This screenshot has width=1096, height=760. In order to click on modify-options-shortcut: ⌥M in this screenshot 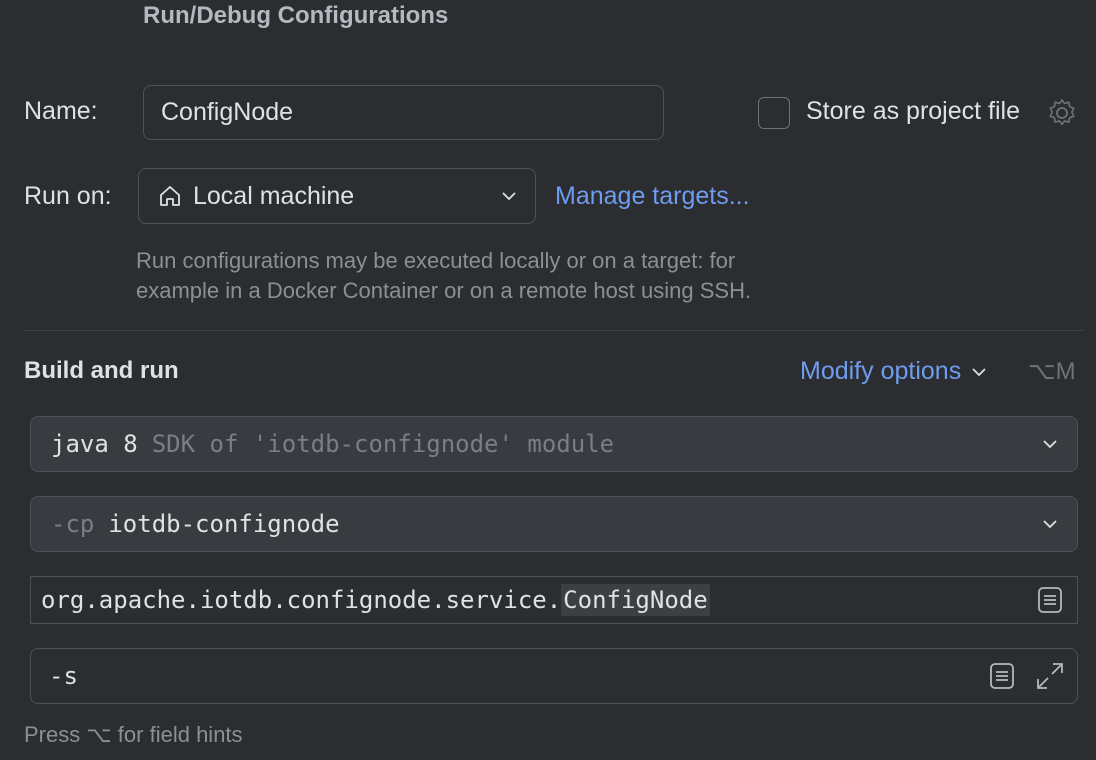, I will do `click(1052, 371)`.